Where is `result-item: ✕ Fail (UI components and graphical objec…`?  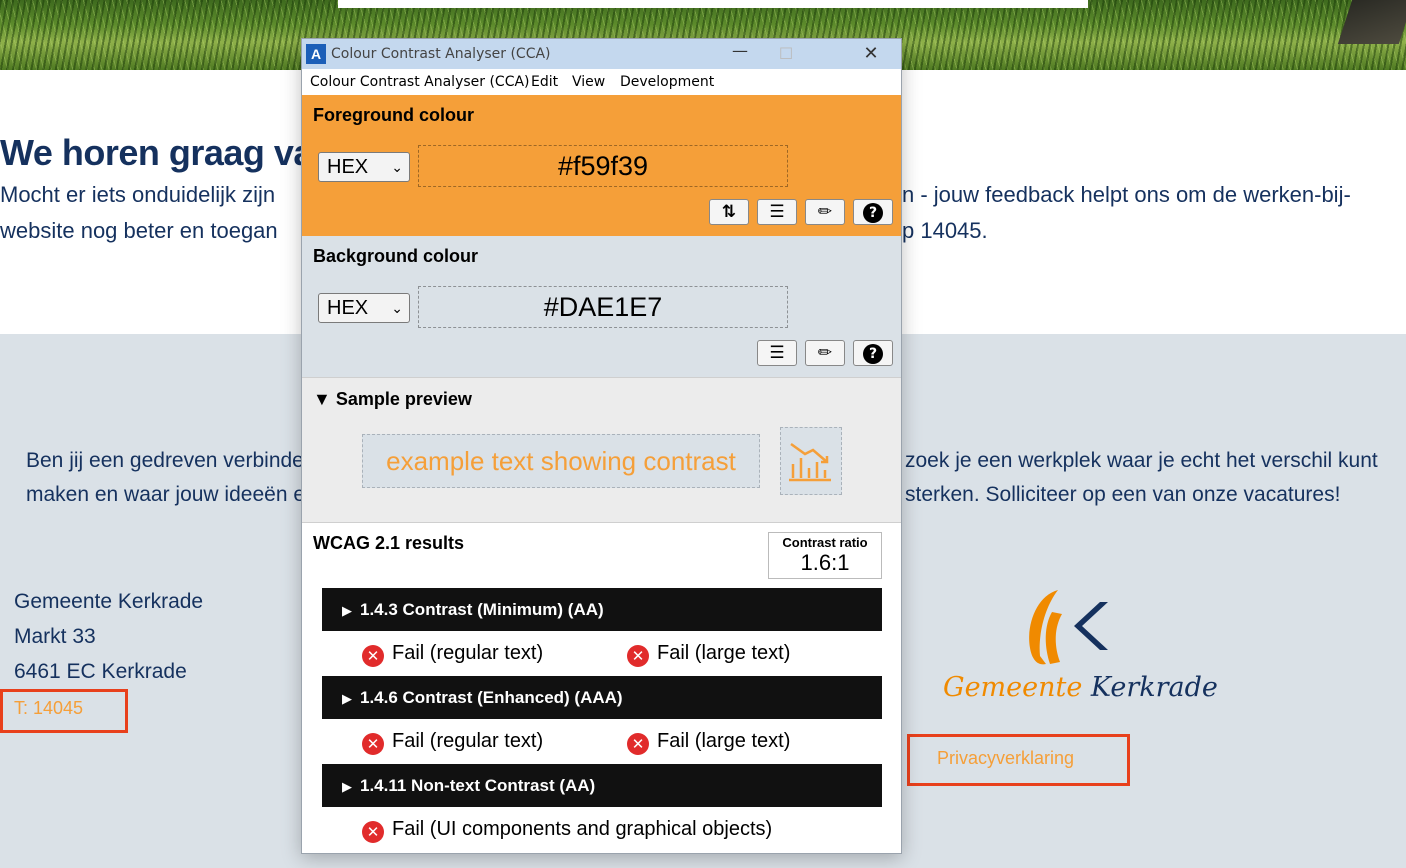 result-item: ✕ Fail (UI components and graphical objec… is located at coordinates (567, 830).